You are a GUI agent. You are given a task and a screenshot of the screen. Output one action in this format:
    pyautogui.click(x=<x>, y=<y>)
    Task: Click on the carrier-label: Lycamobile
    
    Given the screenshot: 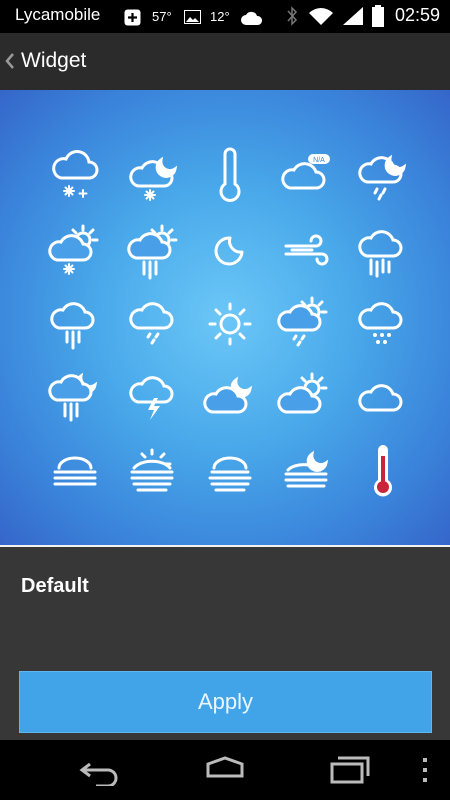 What is the action you would take?
    pyautogui.click(x=58, y=14)
    